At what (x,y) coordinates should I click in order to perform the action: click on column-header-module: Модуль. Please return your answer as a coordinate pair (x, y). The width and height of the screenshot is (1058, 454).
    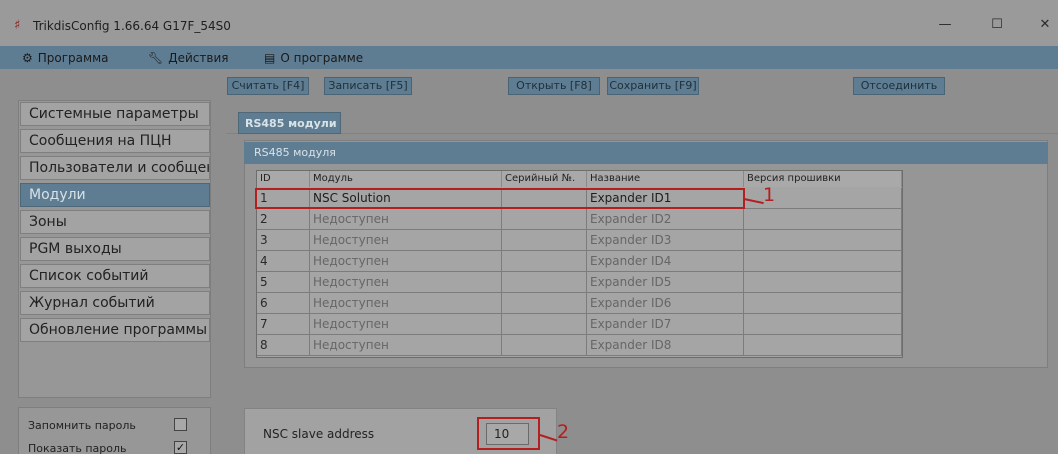
    Looking at the image, I should click on (406, 179).